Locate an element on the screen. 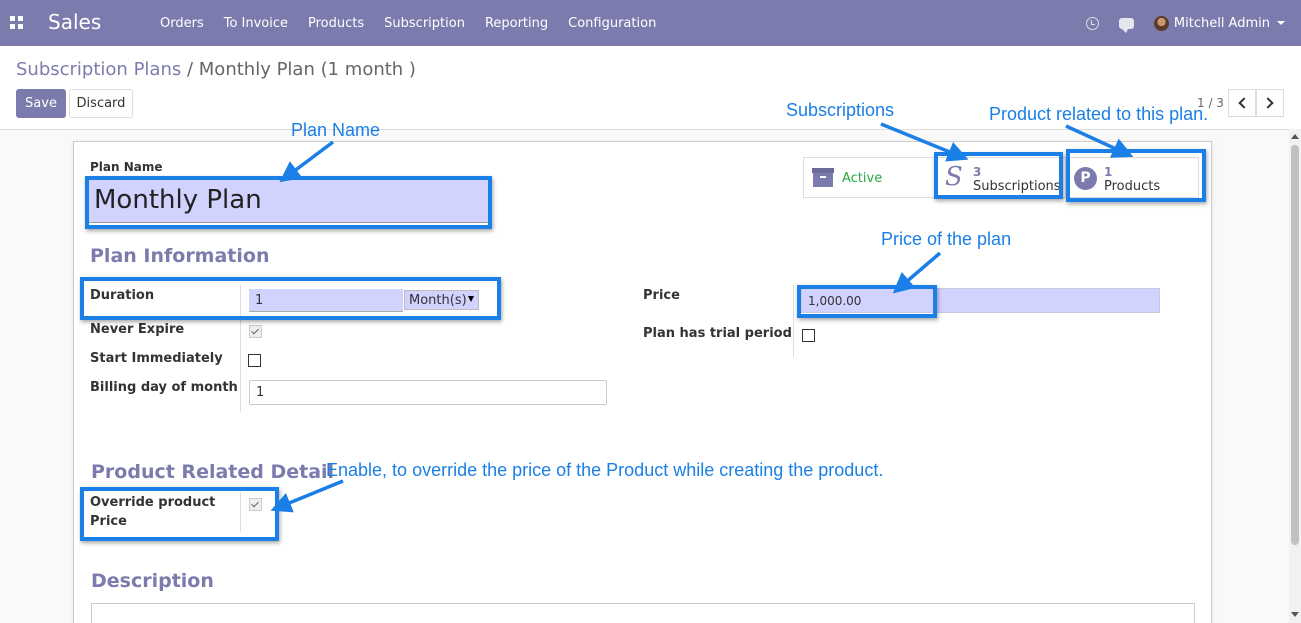  menu-item-orders: Orders is located at coordinates (182, 23).